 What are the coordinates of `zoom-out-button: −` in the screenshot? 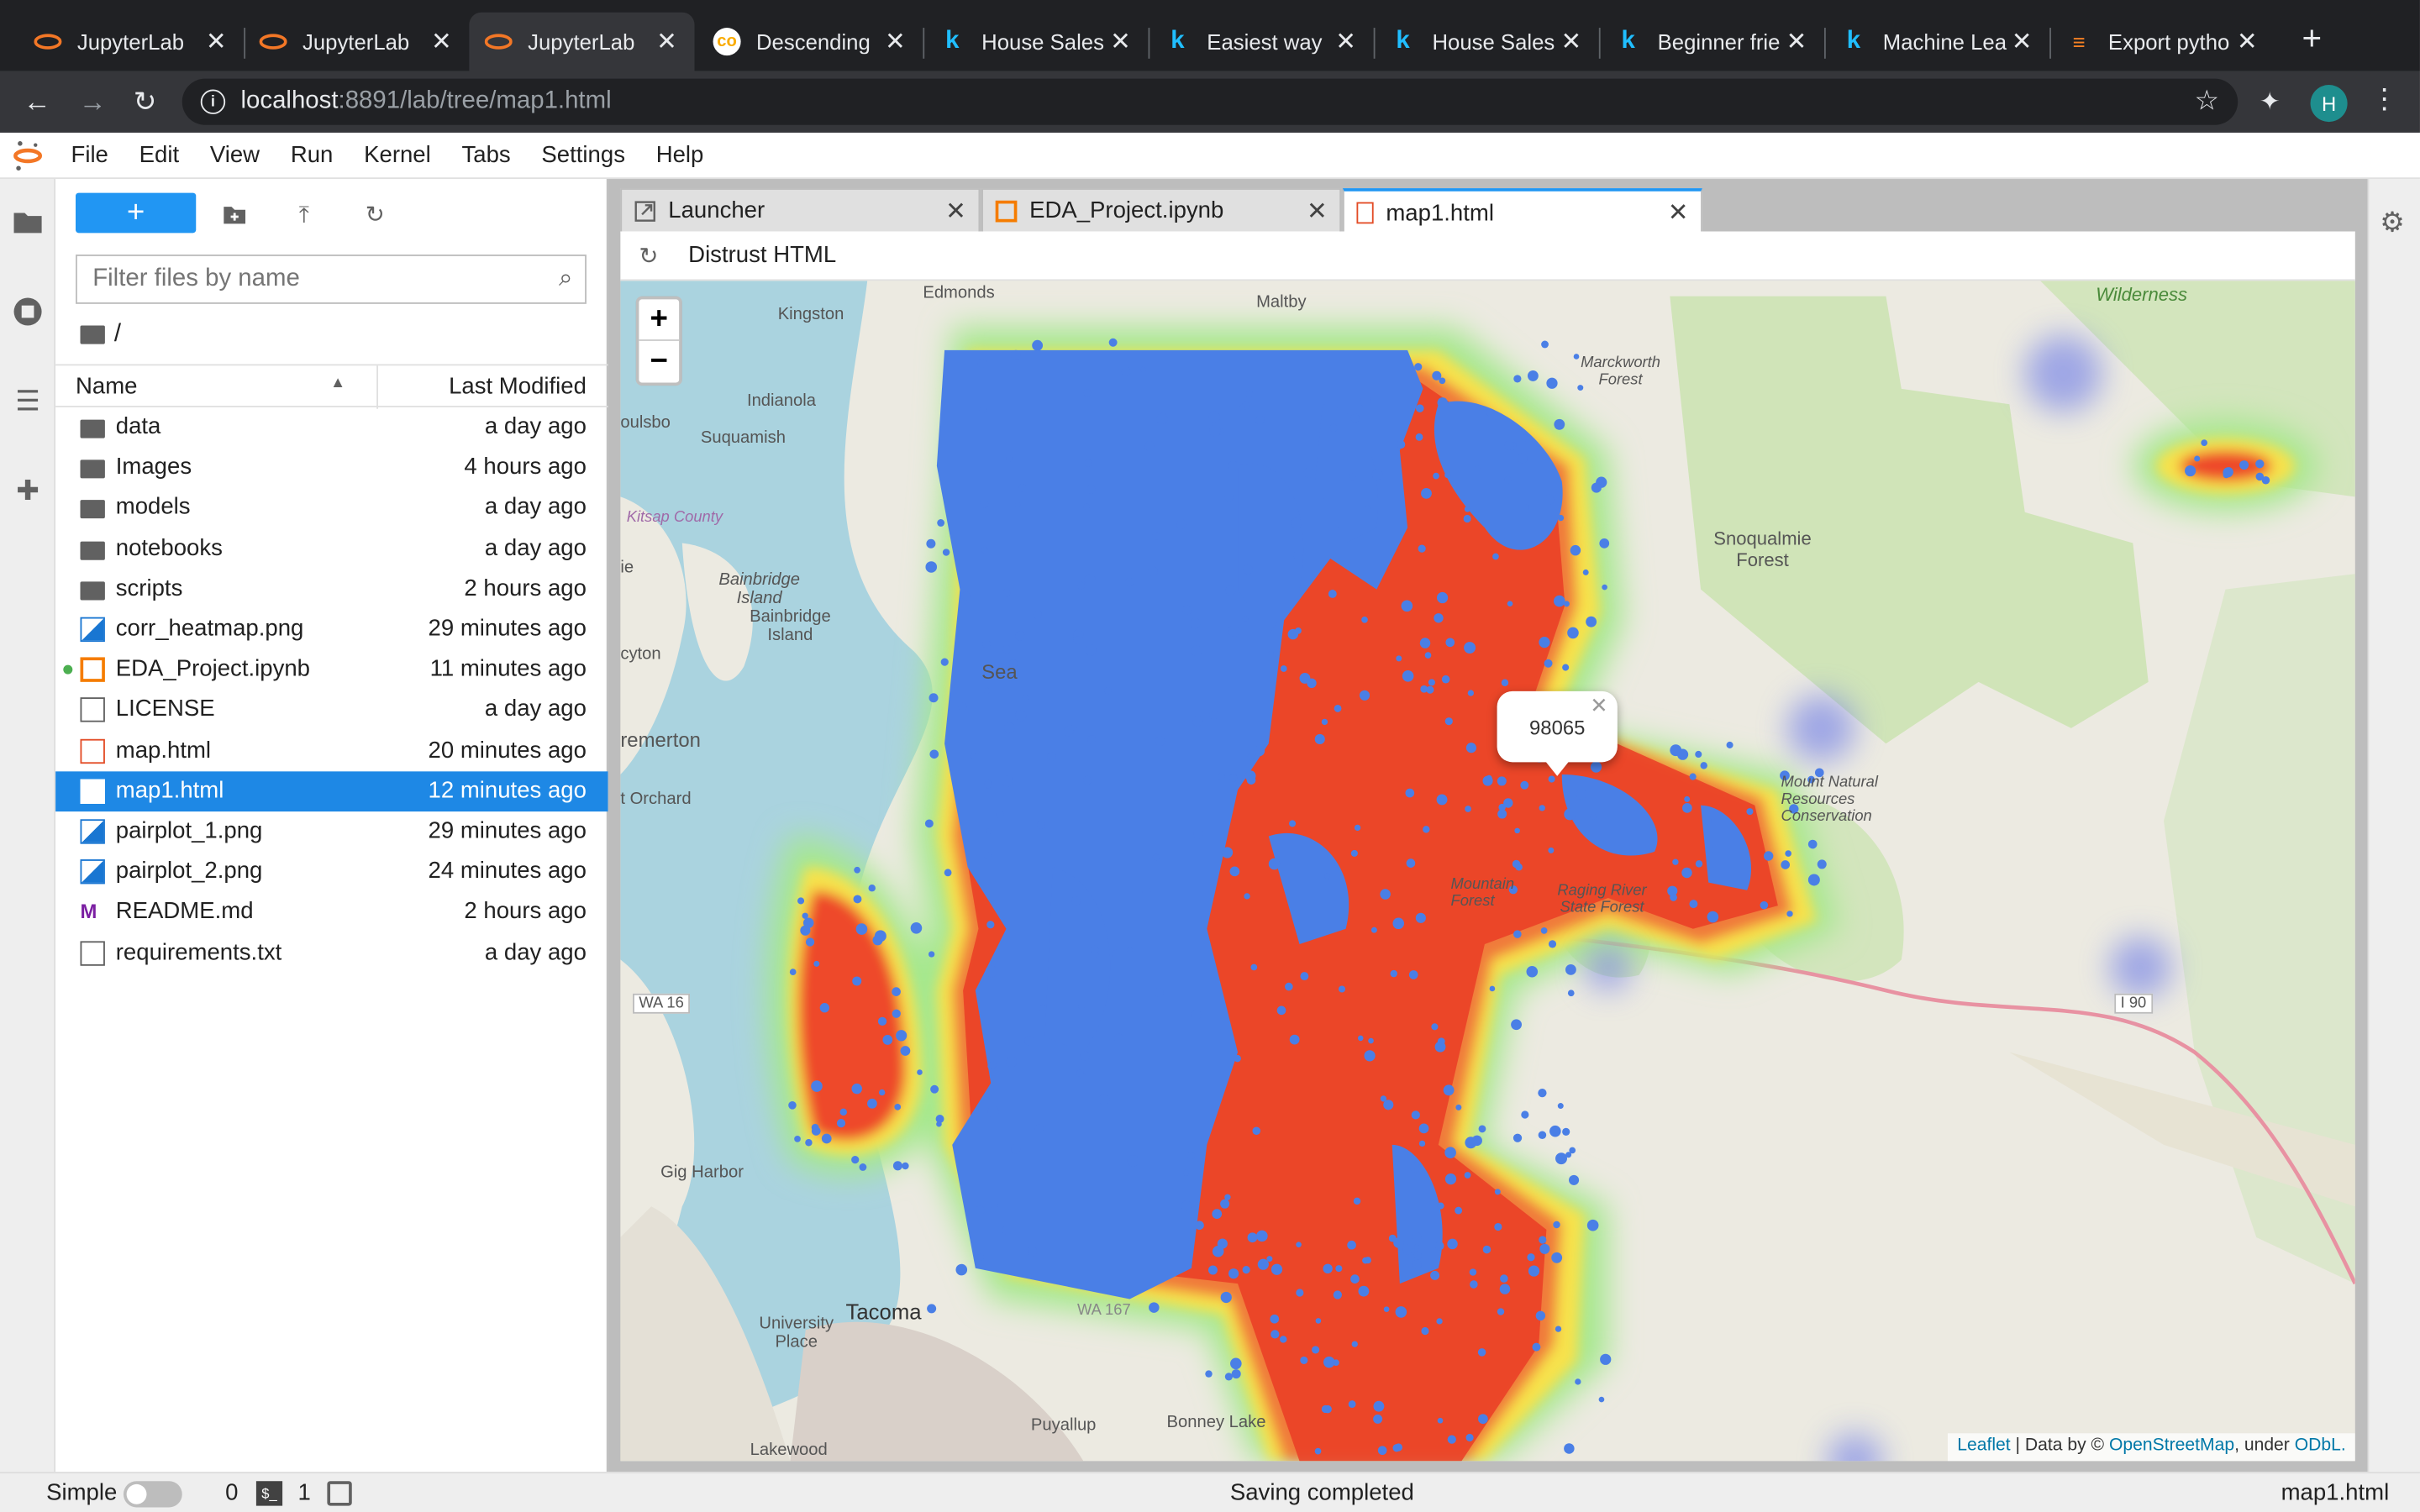 It's located at (659, 362).